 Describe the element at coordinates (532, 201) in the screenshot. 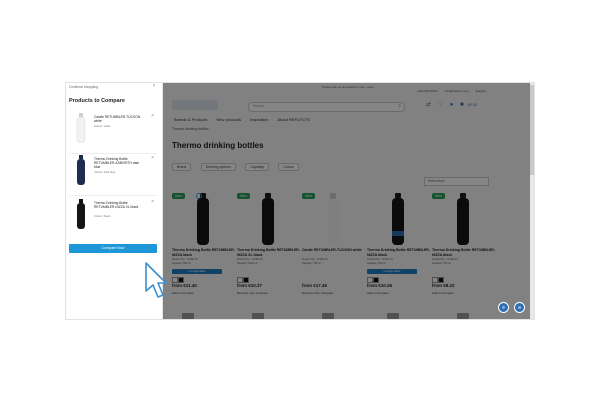

I see `scrollbar` at that location.